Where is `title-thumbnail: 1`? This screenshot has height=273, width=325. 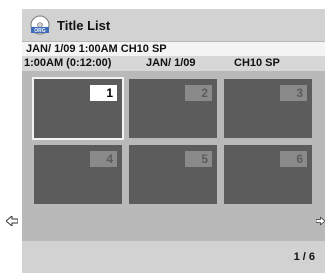 title-thumbnail: 1 is located at coordinates (78, 108).